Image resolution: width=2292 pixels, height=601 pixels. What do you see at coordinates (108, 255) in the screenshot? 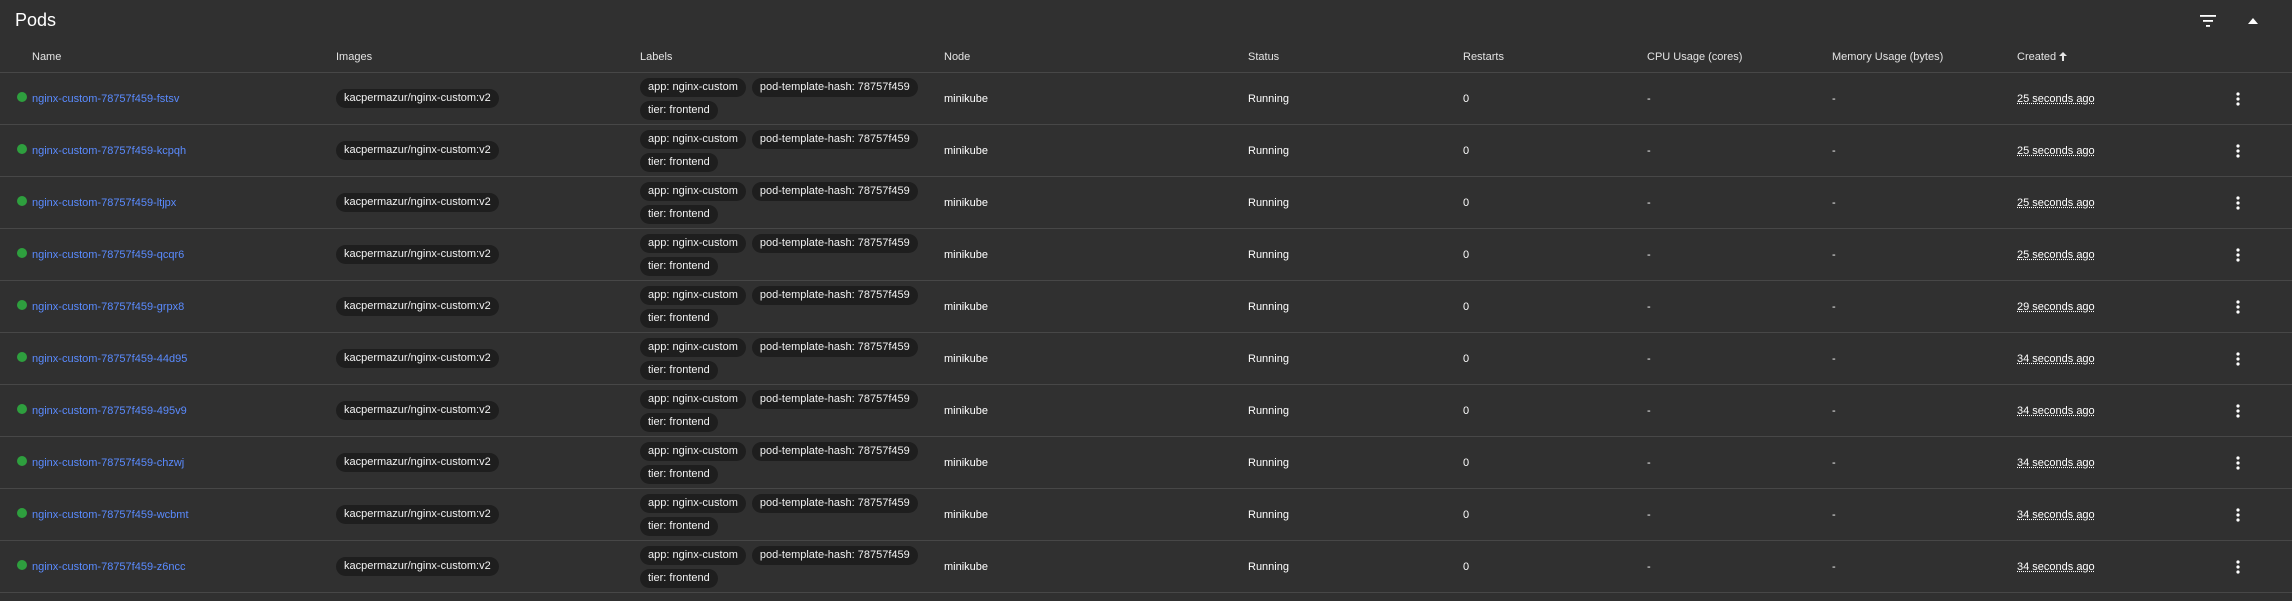
I see `pod-name-link: nginx-custom-78757f459-qcqr6` at bounding box center [108, 255].